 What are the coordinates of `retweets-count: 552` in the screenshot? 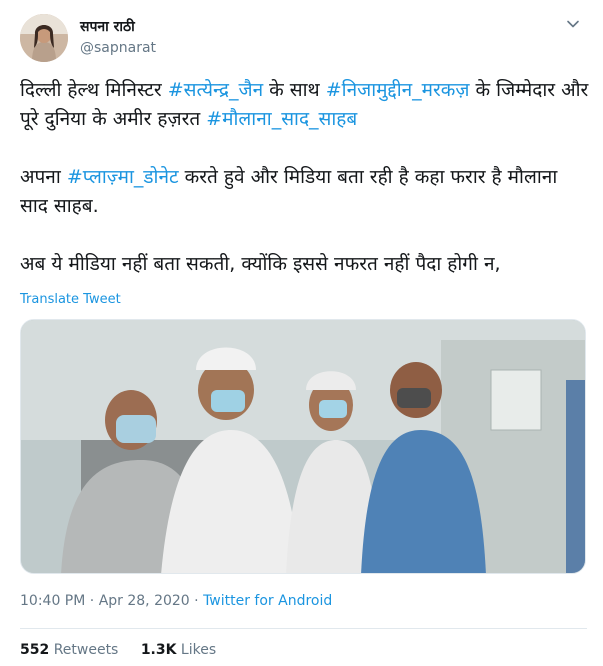 It's located at (35, 650).